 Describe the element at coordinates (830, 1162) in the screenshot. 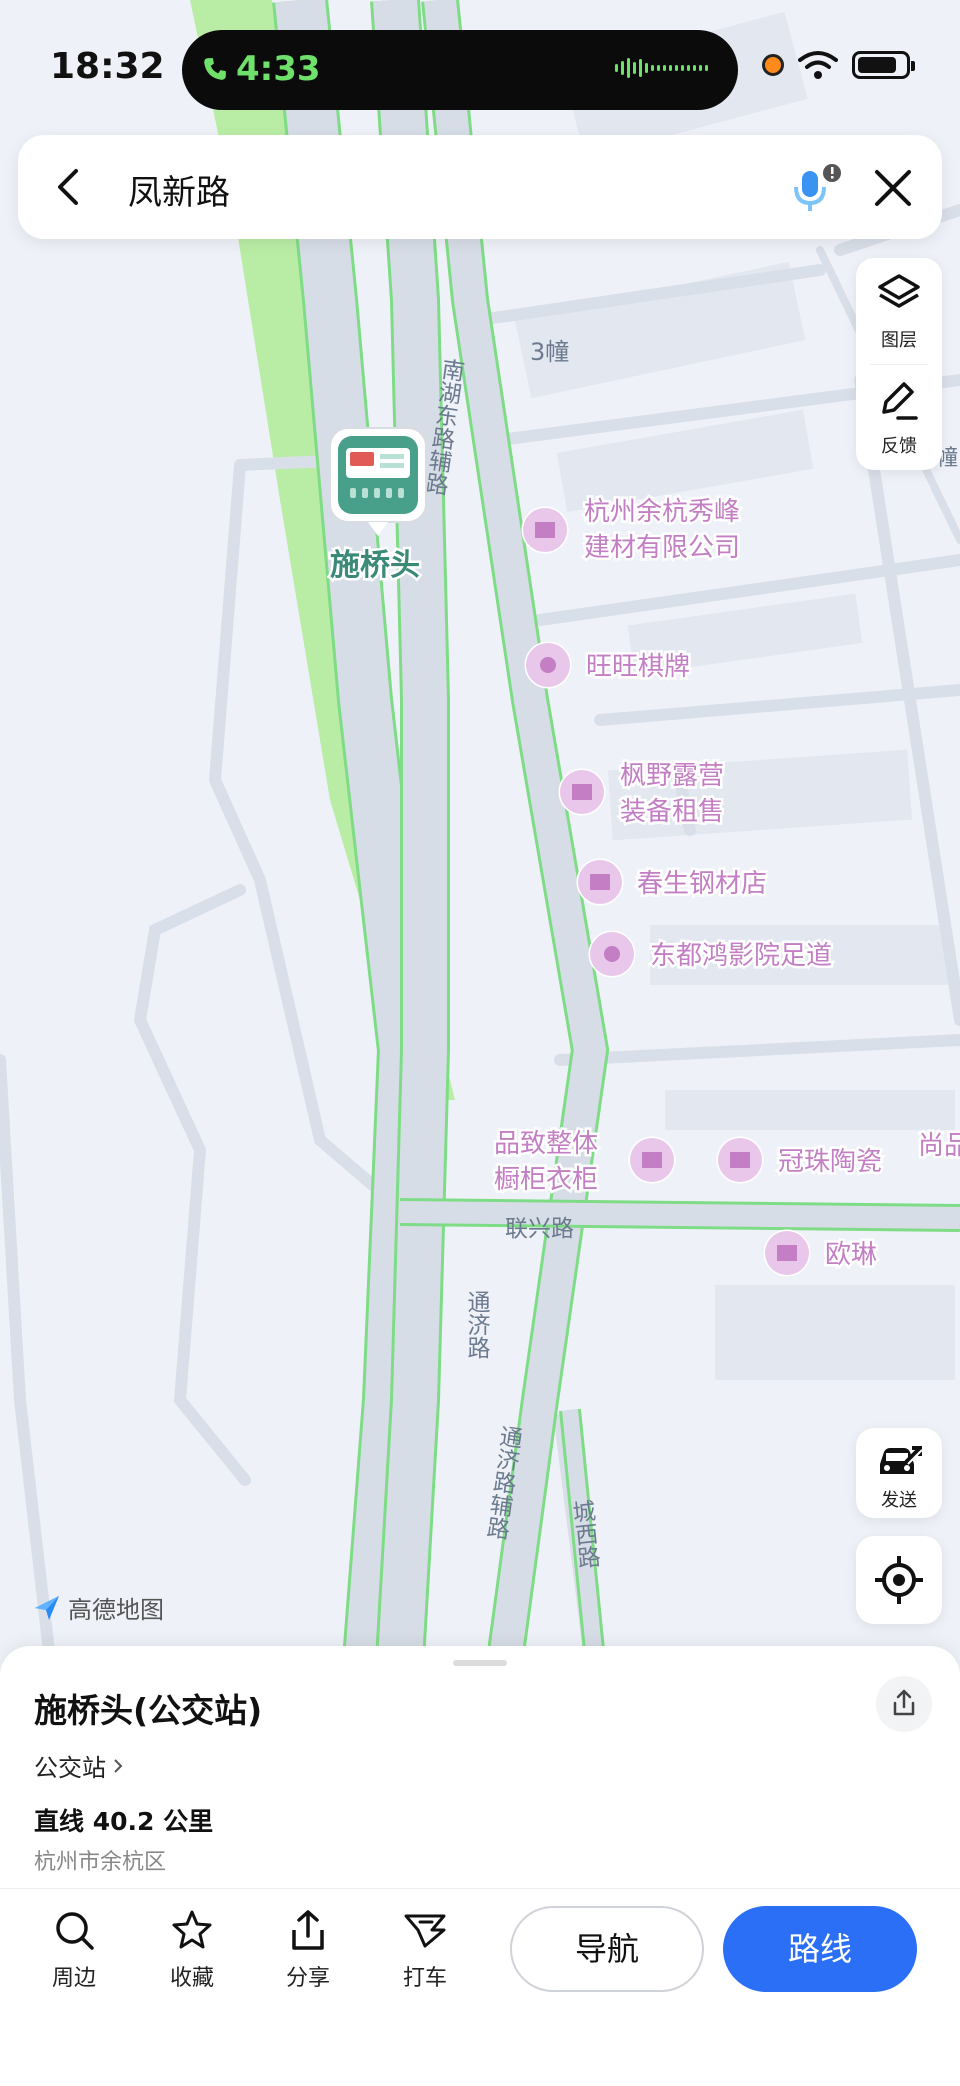

I see `svg-text: 冠珠陶瓷` at that location.